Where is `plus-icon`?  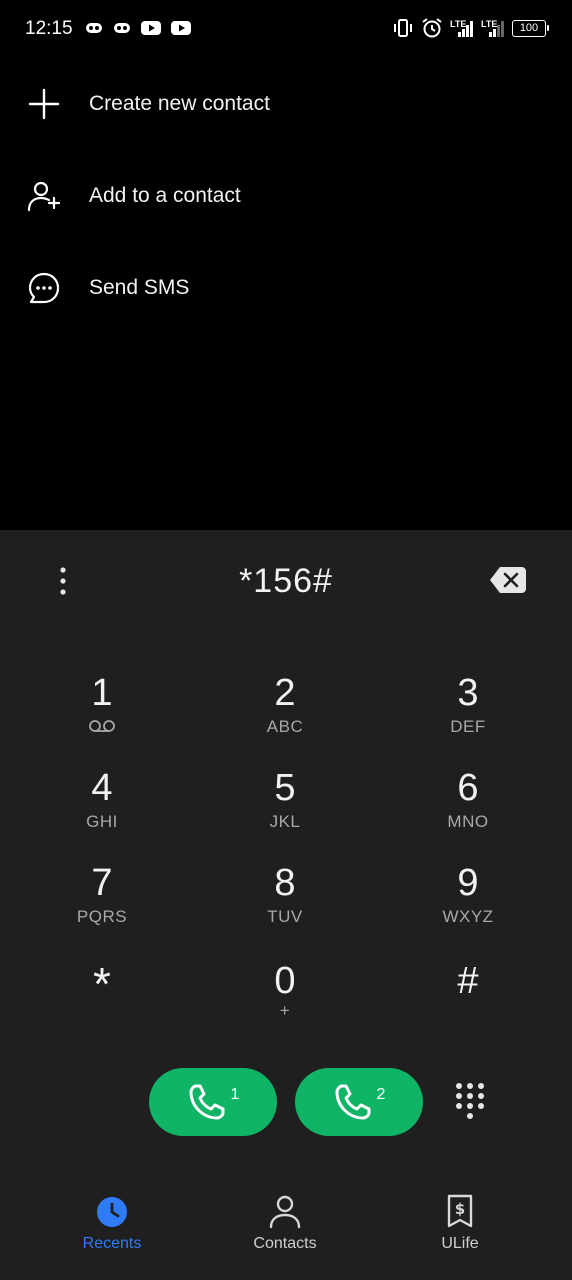 plus-icon is located at coordinates (44, 104).